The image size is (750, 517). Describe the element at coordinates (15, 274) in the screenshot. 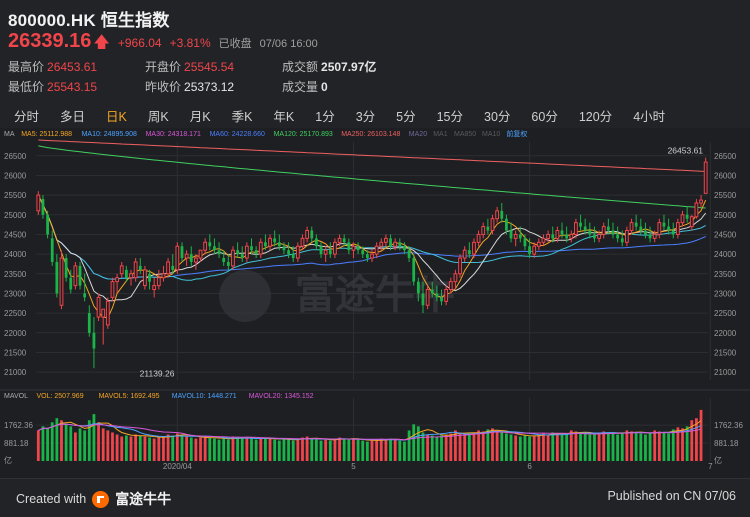

I see `y-tick-left-label: 23500` at that location.